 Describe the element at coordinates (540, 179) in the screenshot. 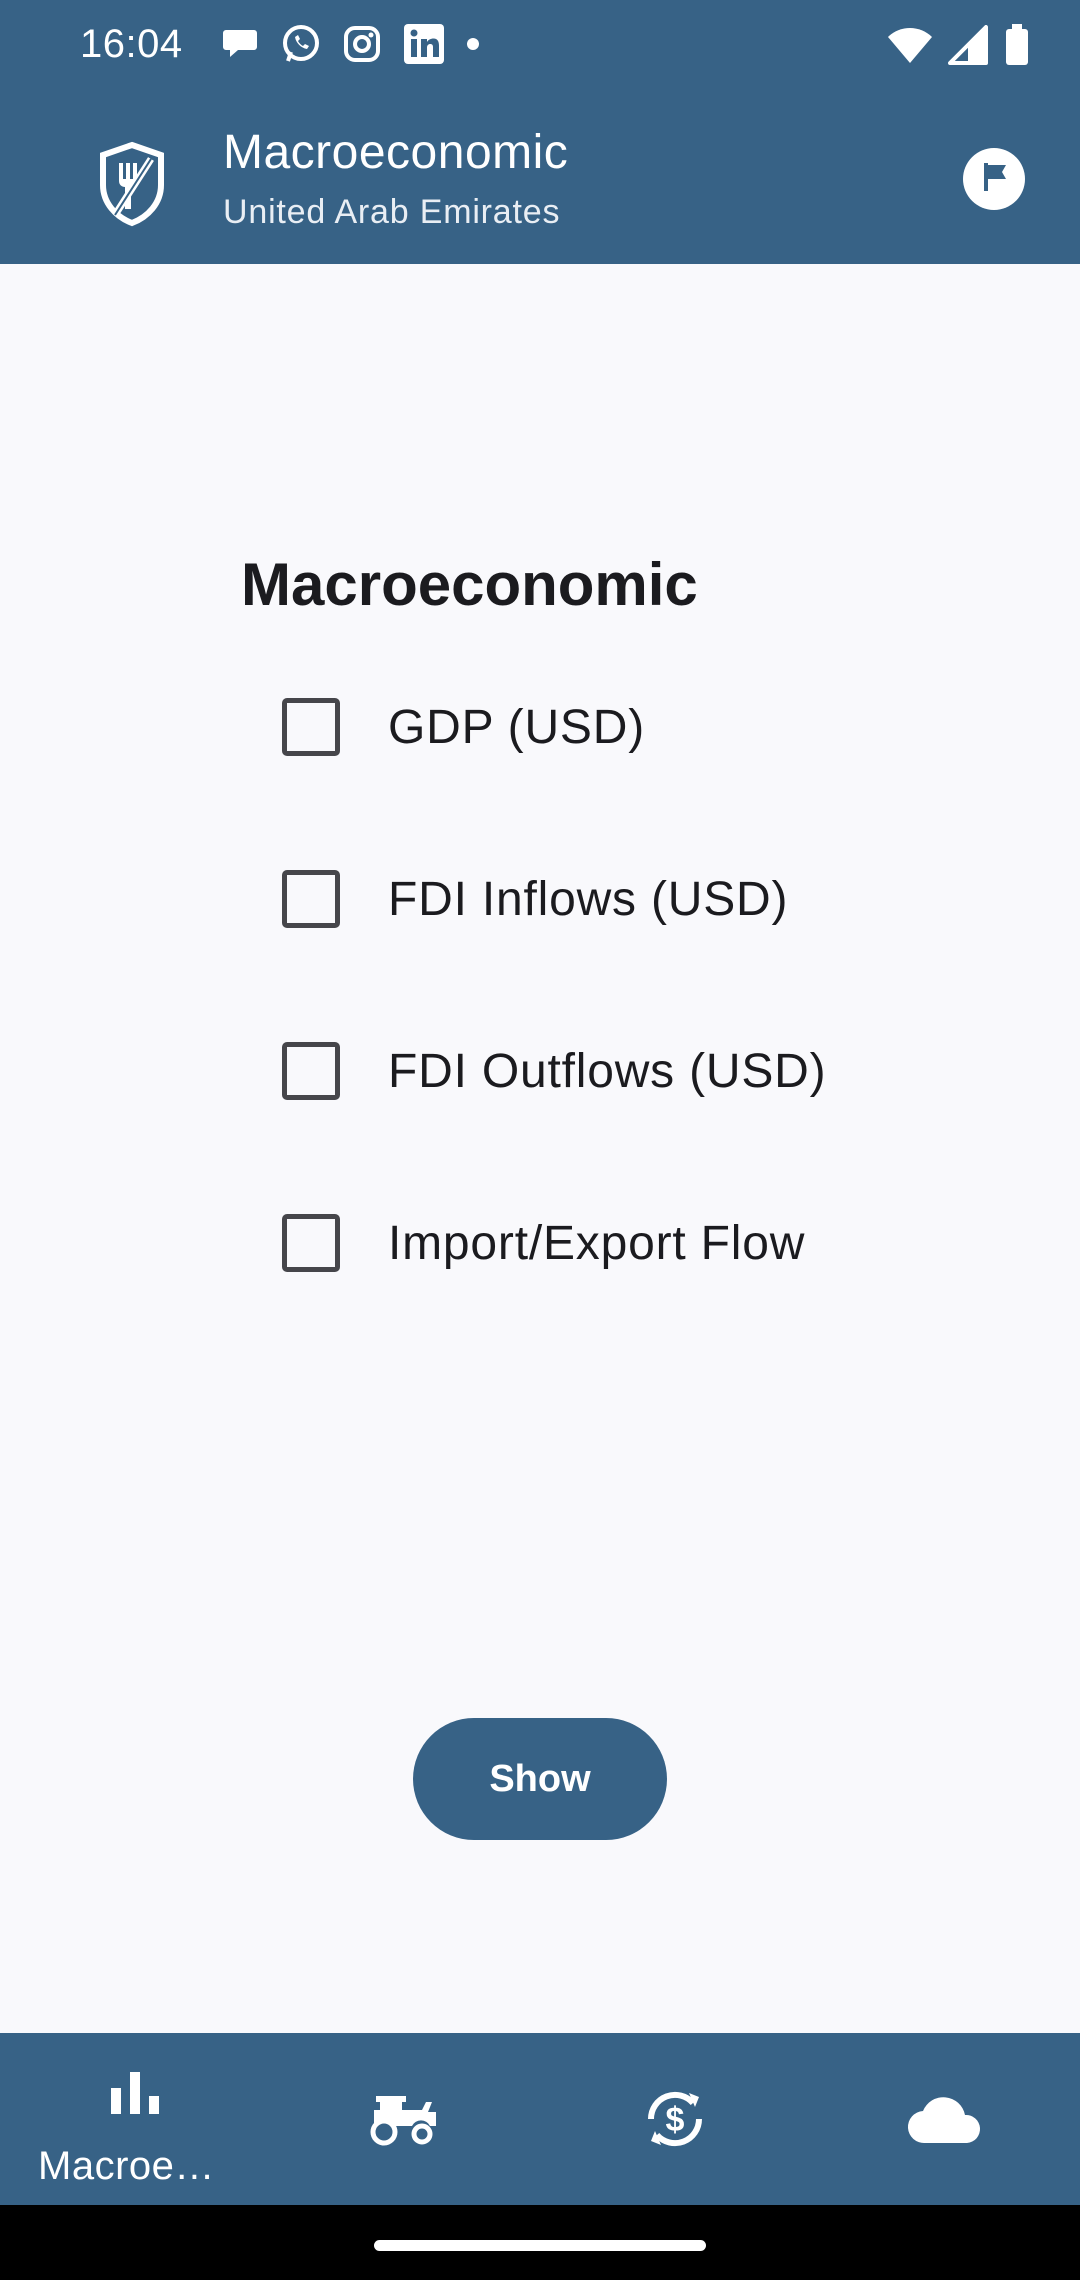

I see `app-bar: Macroeconomic United Arab Emirates` at that location.